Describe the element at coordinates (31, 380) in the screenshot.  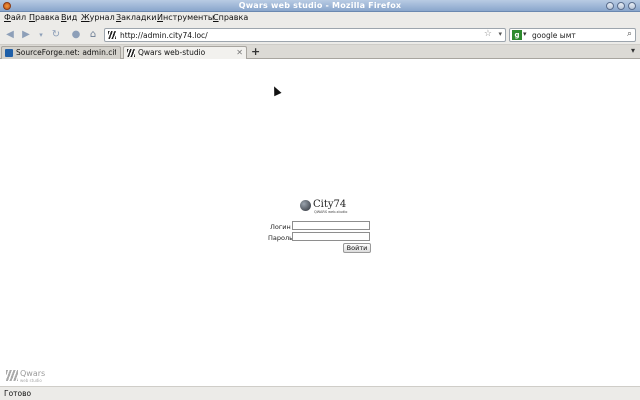
I see `corner-logo-subtitle: web studio` at that location.